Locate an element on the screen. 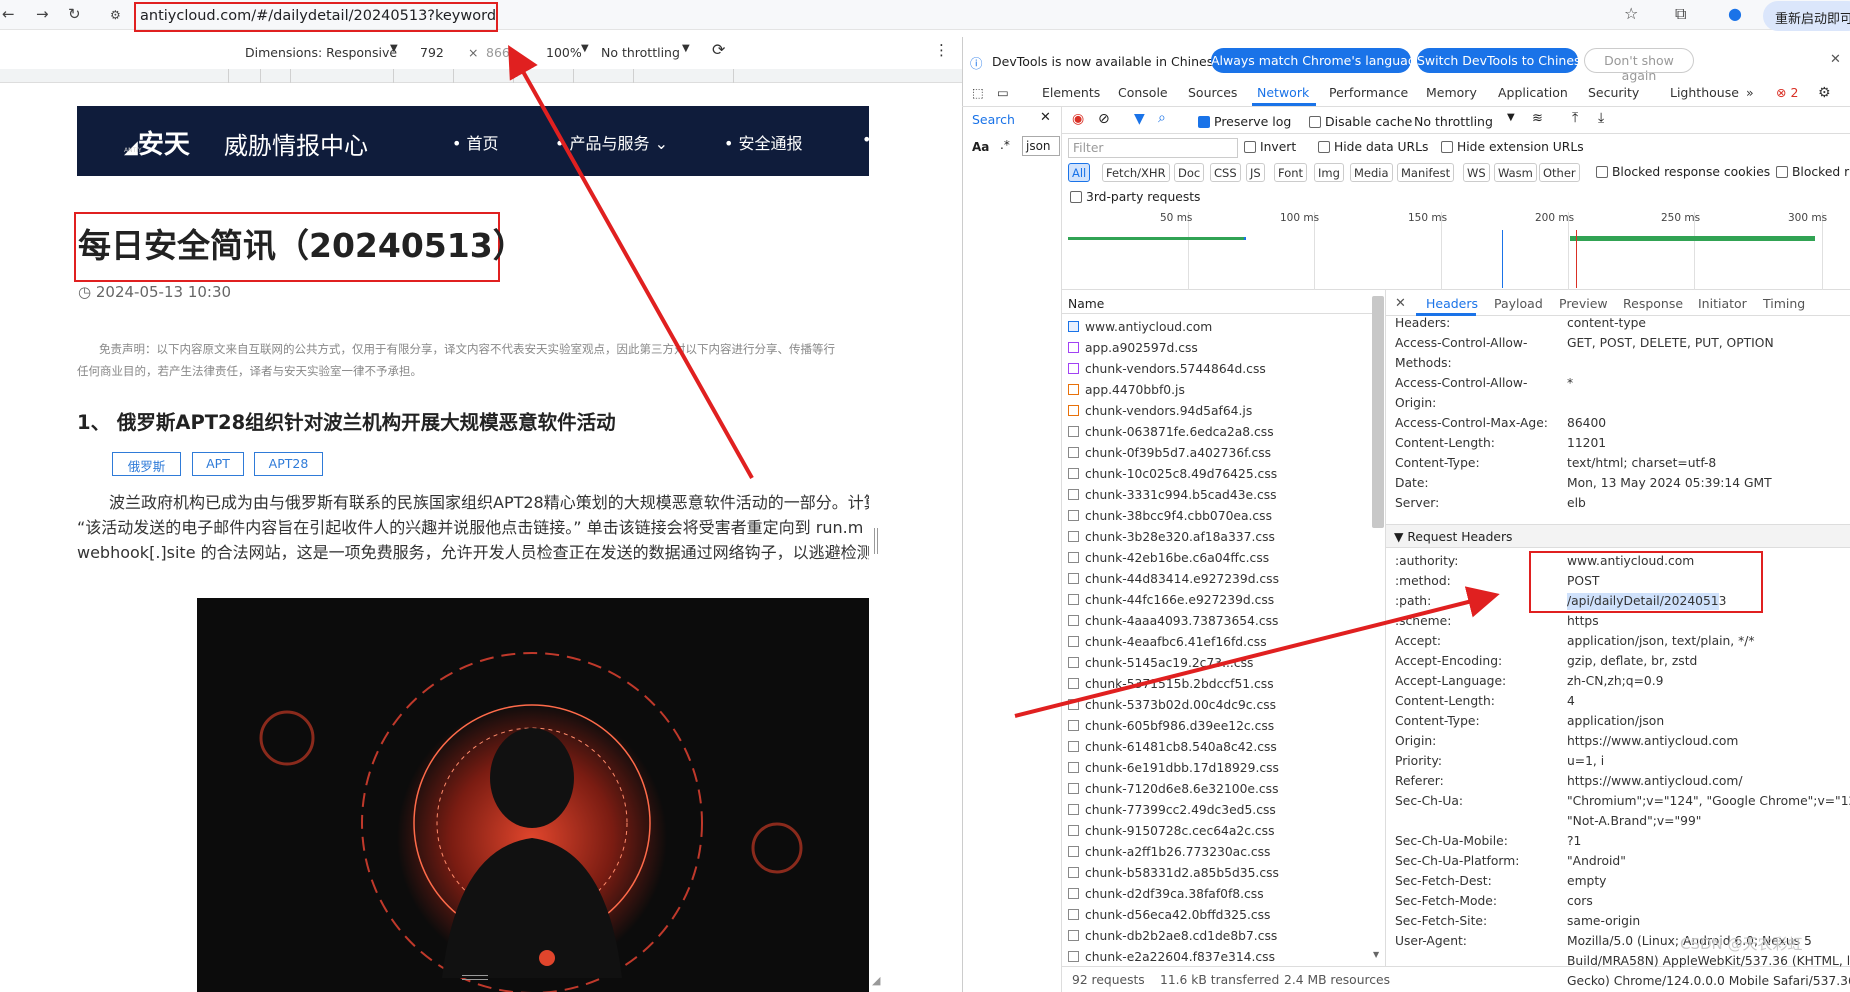  filter-fetch-xhr: Fetch/XHR is located at coordinates (1136, 172).